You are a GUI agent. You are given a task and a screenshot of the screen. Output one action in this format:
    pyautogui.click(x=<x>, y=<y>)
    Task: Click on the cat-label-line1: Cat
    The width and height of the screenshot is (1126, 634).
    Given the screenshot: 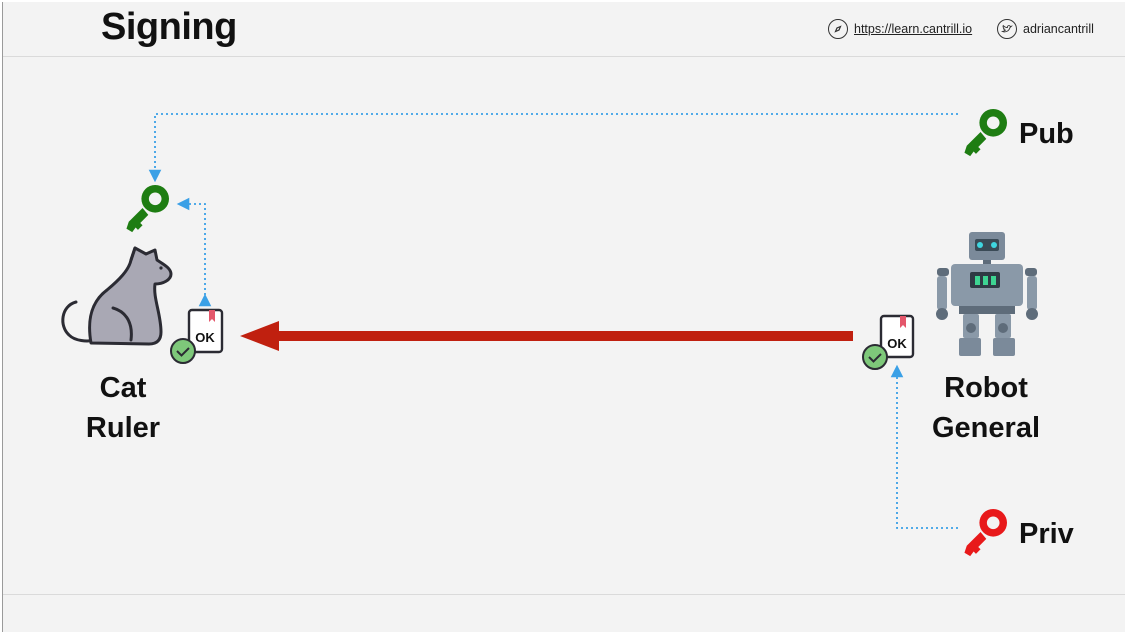 What is the action you would take?
    pyautogui.click(x=123, y=388)
    